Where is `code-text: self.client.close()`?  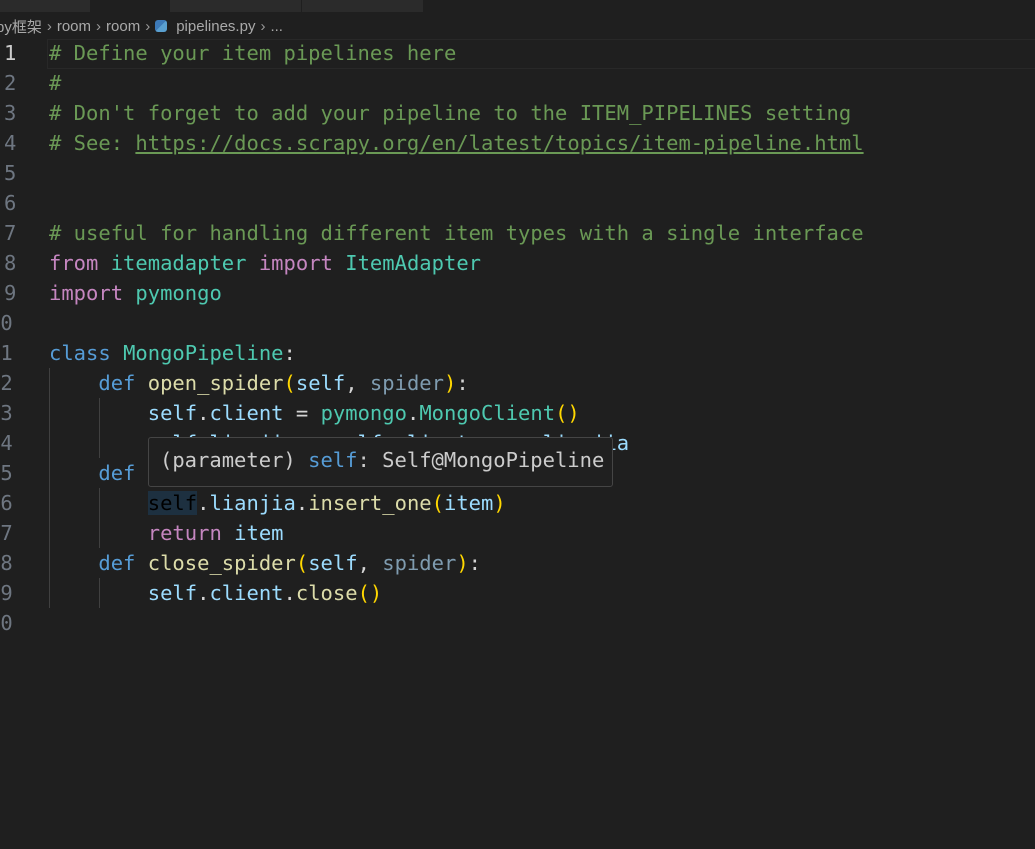
code-text: self.client.close() is located at coordinates (216, 593).